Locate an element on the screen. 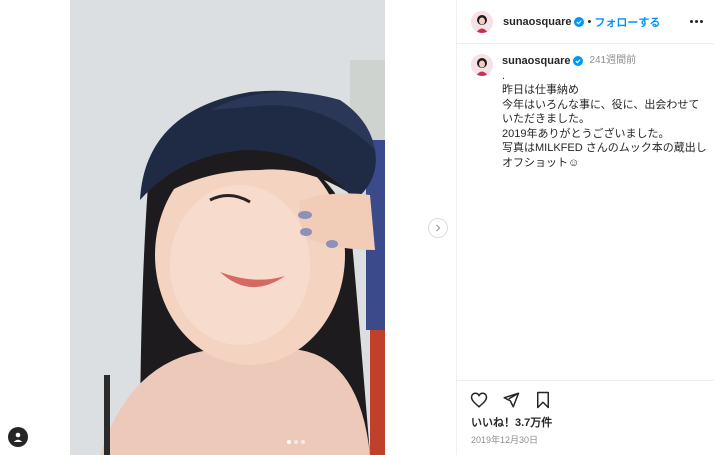  bookmark-icon is located at coordinates (543, 400).